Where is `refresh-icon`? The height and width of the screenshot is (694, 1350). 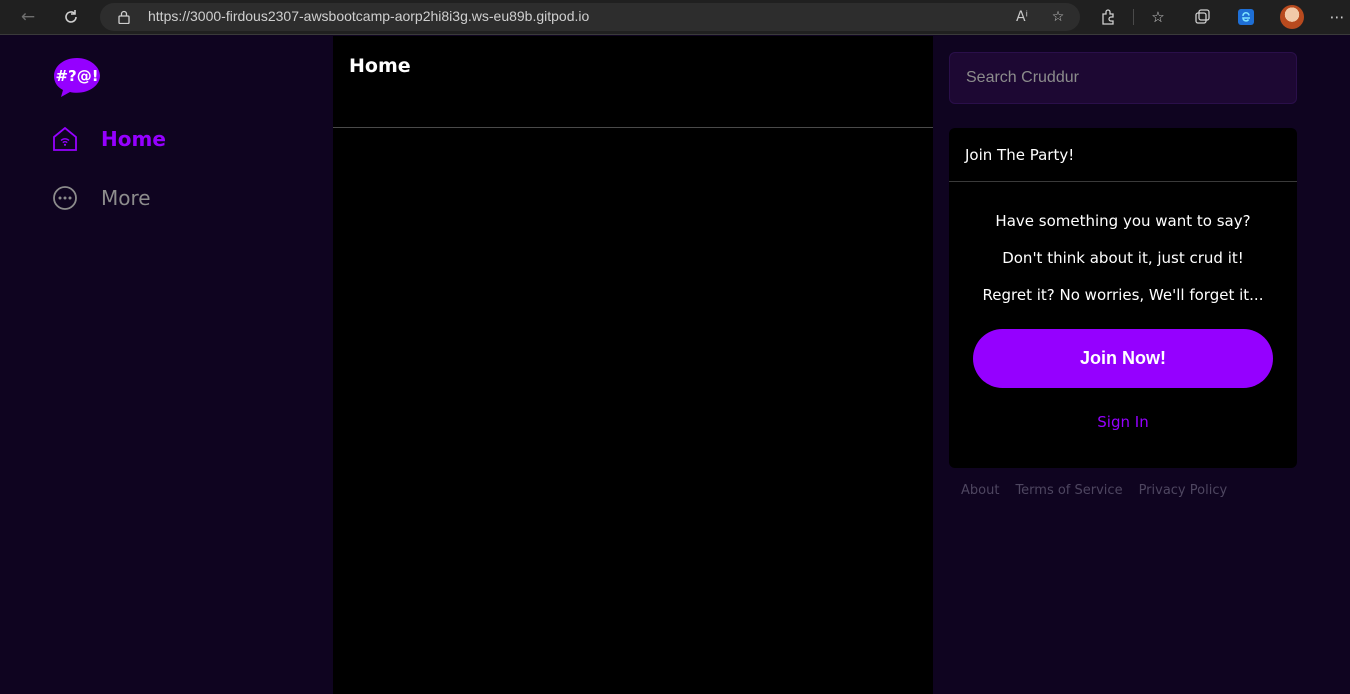 refresh-icon is located at coordinates (71, 16).